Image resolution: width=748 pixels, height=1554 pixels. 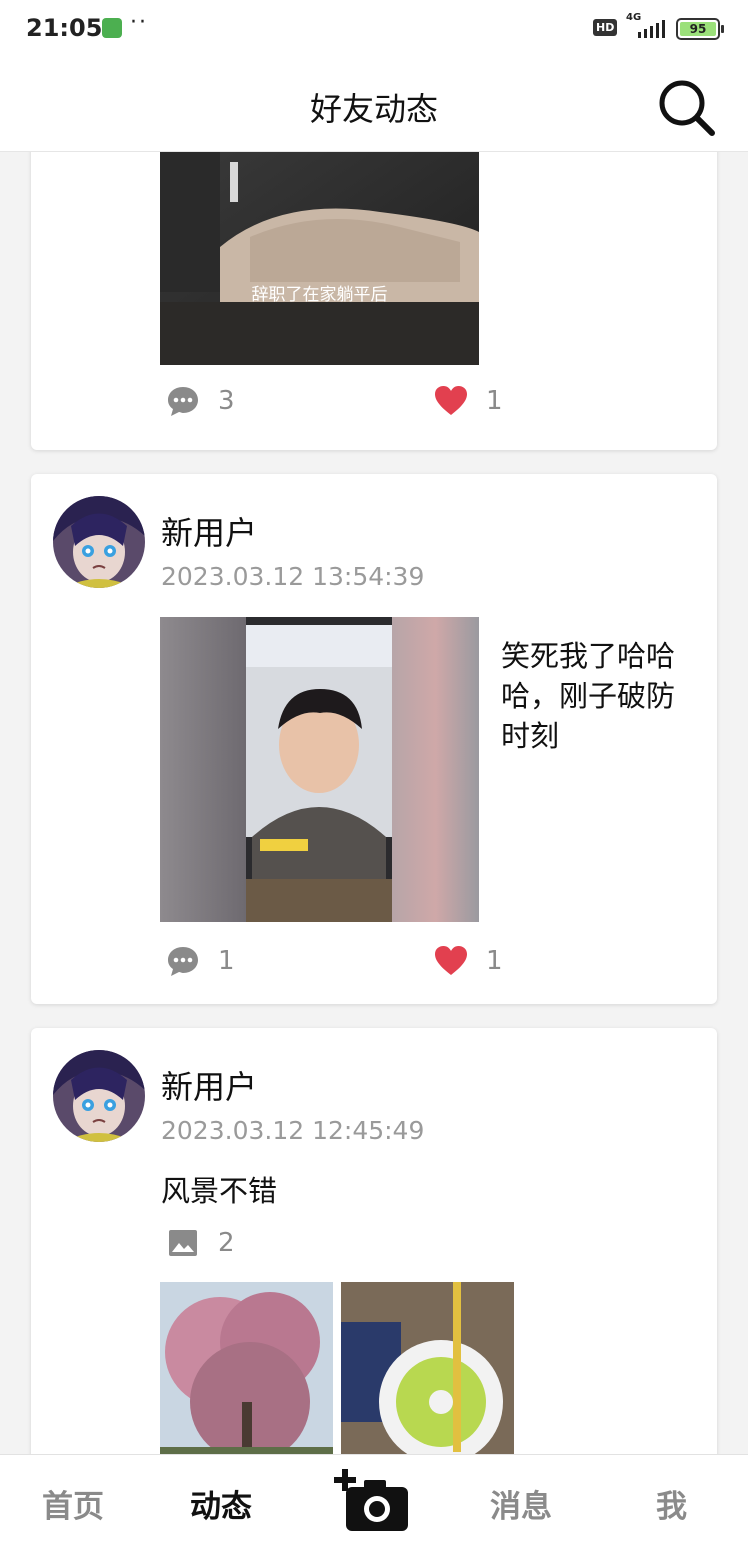 What do you see at coordinates (221, 1503) in the screenshot?
I see `nav-feed: 动态` at bounding box center [221, 1503].